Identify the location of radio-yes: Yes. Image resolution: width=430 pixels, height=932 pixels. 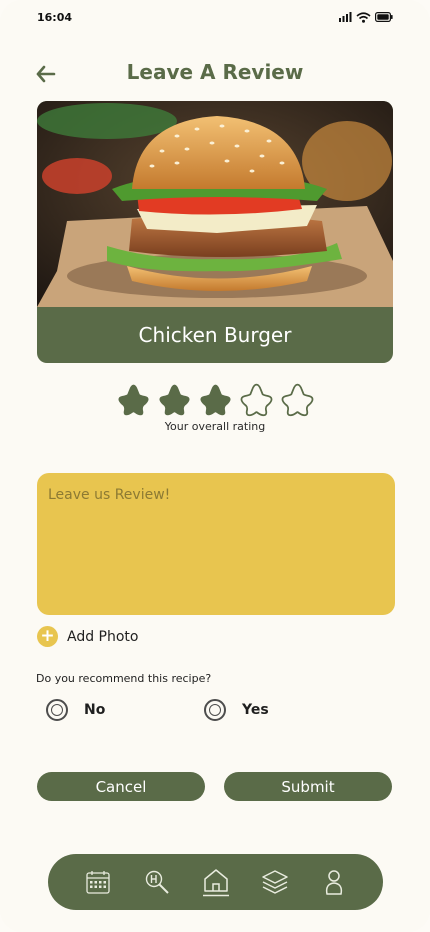
(236, 710).